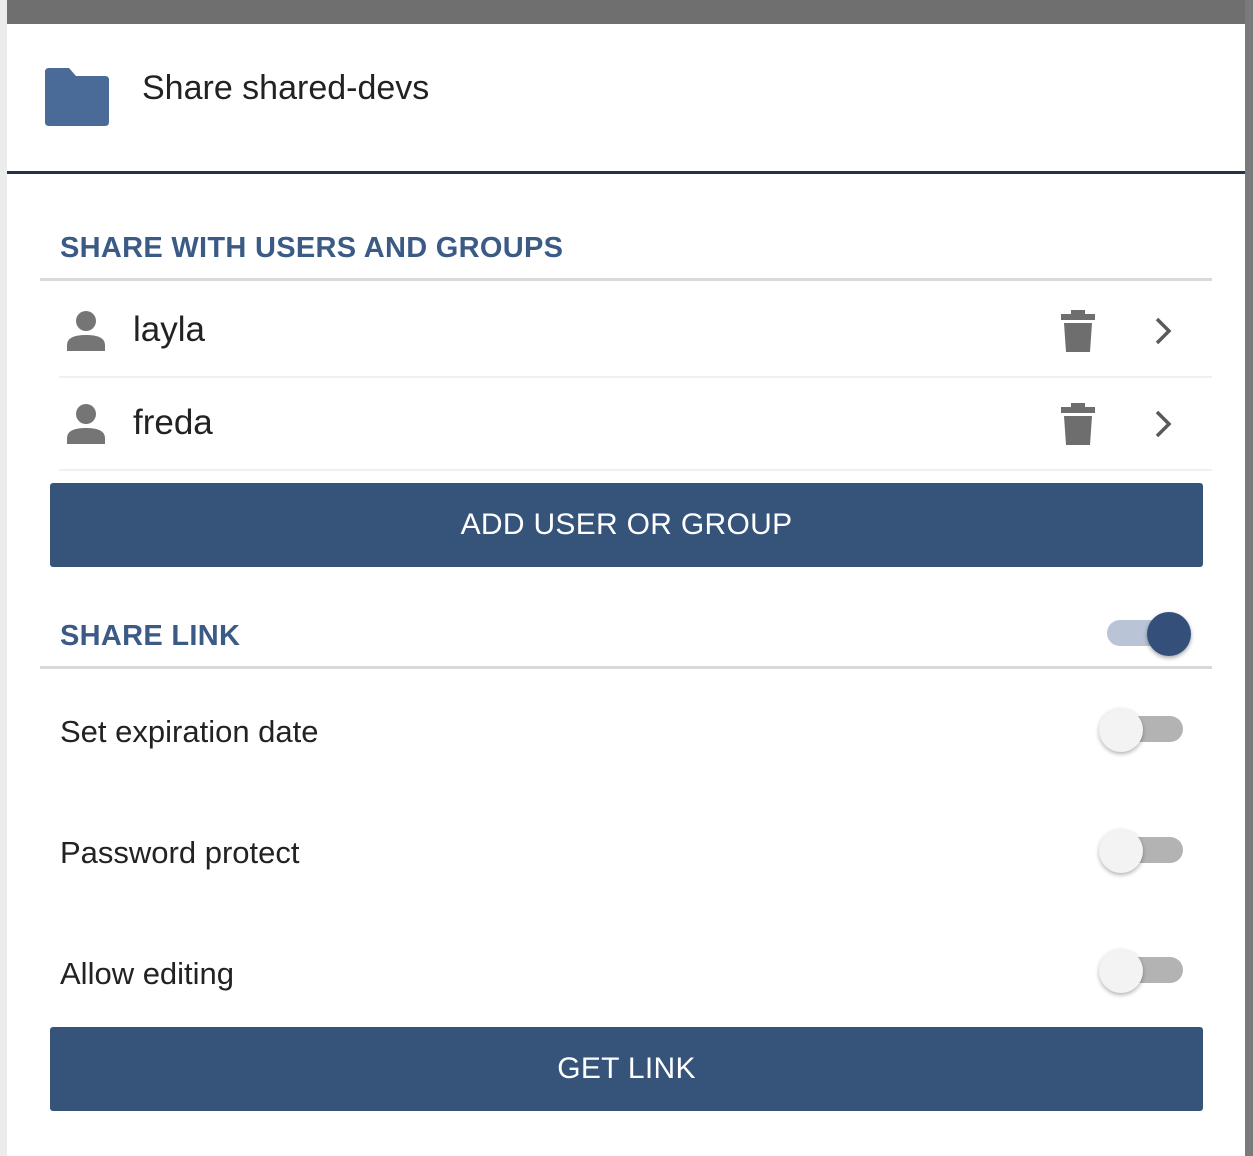 This screenshot has height=1156, width=1253. What do you see at coordinates (180, 852) in the screenshot?
I see `password-protect-label: Password protect` at bounding box center [180, 852].